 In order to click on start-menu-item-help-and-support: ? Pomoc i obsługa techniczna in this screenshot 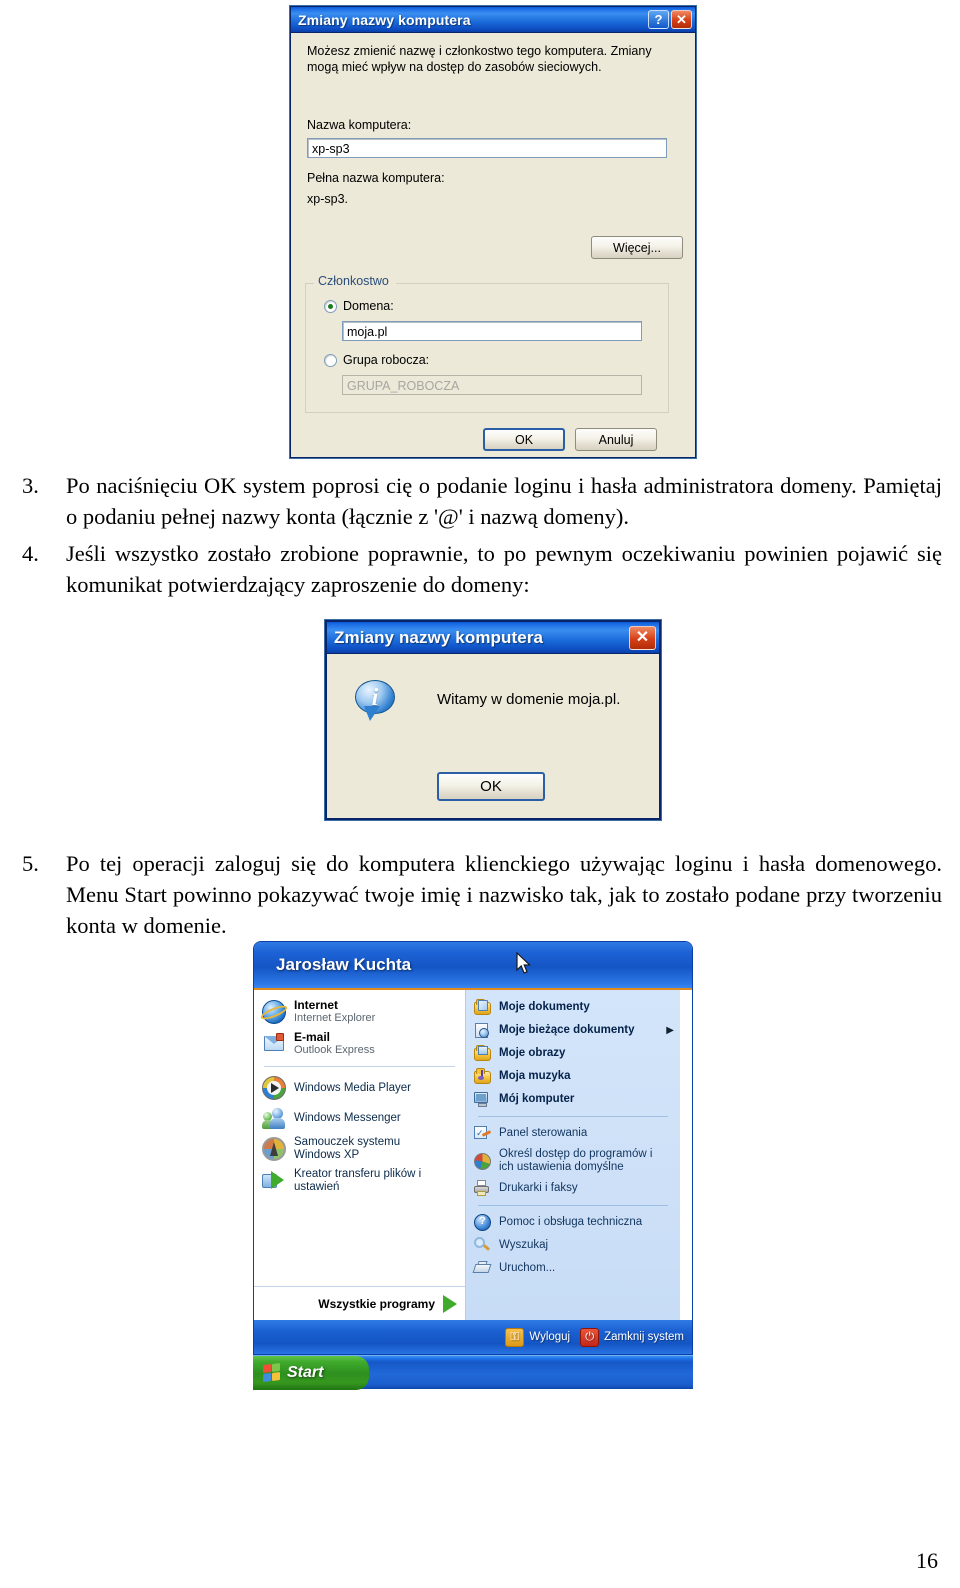, I will do `click(573, 1222)`.